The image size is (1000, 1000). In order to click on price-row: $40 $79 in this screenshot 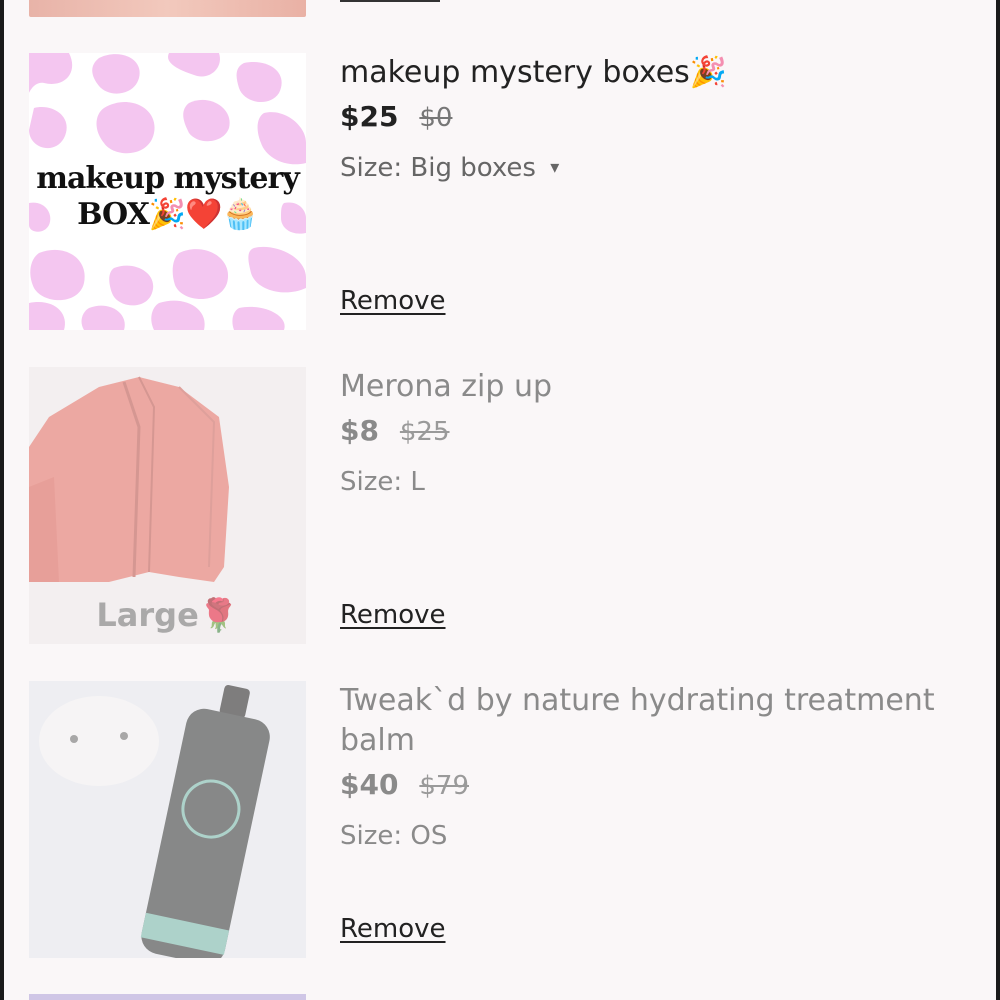, I will do `click(650, 785)`.